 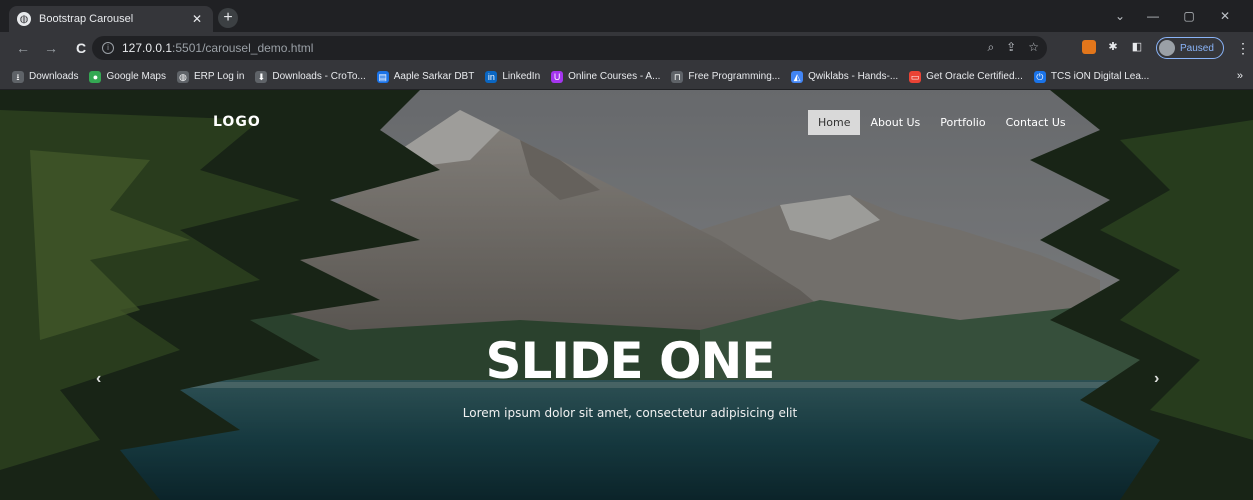 What do you see at coordinates (1153, 16) in the screenshot?
I see `minimize-icon: —` at bounding box center [1153, 16].